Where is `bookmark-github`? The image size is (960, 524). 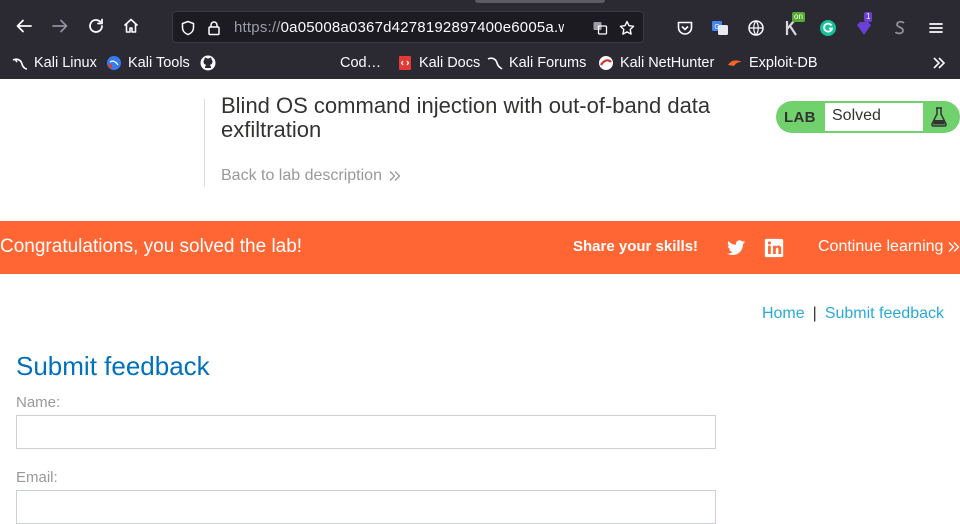 bookmark-github is located at coordinates (208, 63).